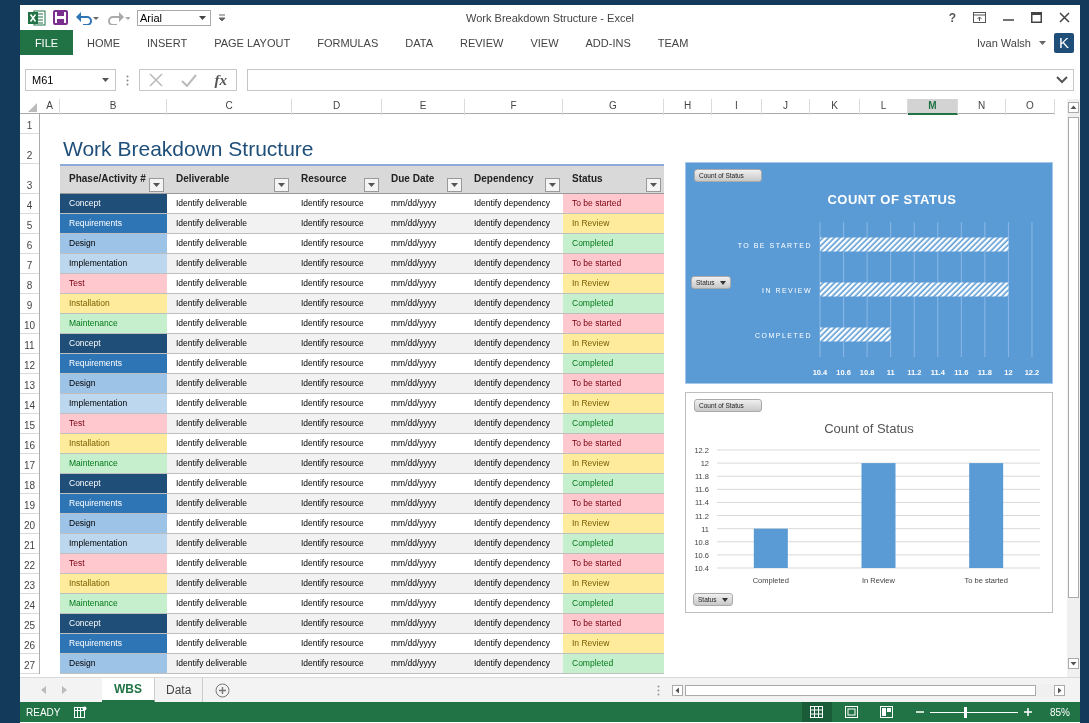 This screenshot has width=1089, height=723. I want to click on row-header: 3, so click(29, 179).